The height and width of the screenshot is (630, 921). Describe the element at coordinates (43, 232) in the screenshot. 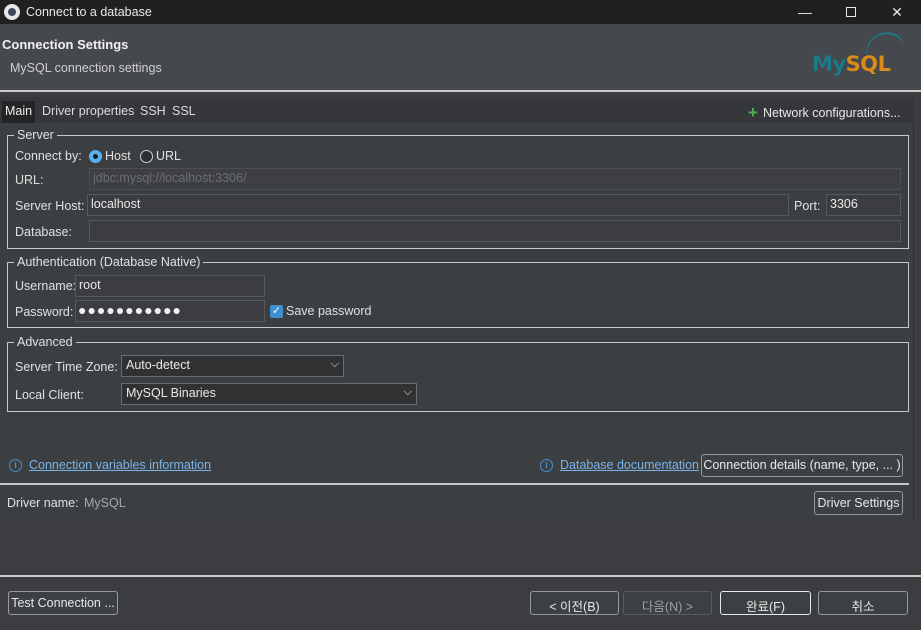

I see `database-label: Database:` at that location.